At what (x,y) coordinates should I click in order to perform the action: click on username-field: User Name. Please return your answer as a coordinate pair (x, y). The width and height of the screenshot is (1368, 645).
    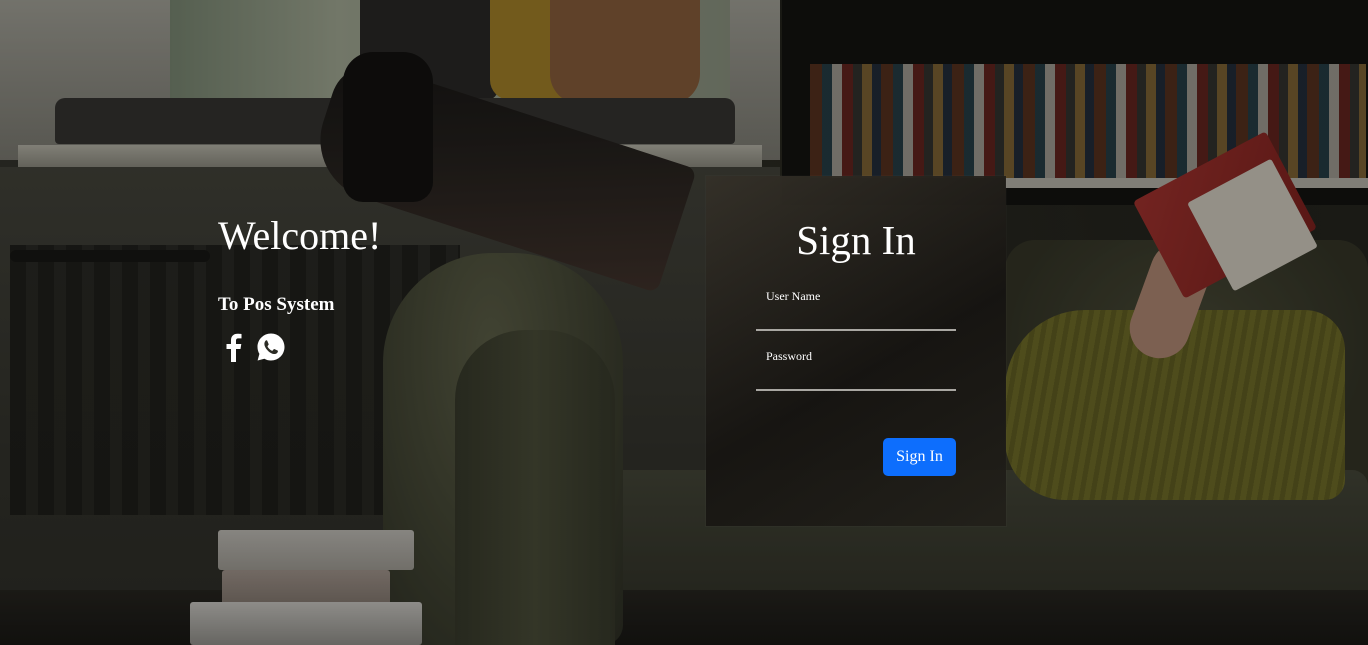
    Looking at the image, I should click on (856, 310).